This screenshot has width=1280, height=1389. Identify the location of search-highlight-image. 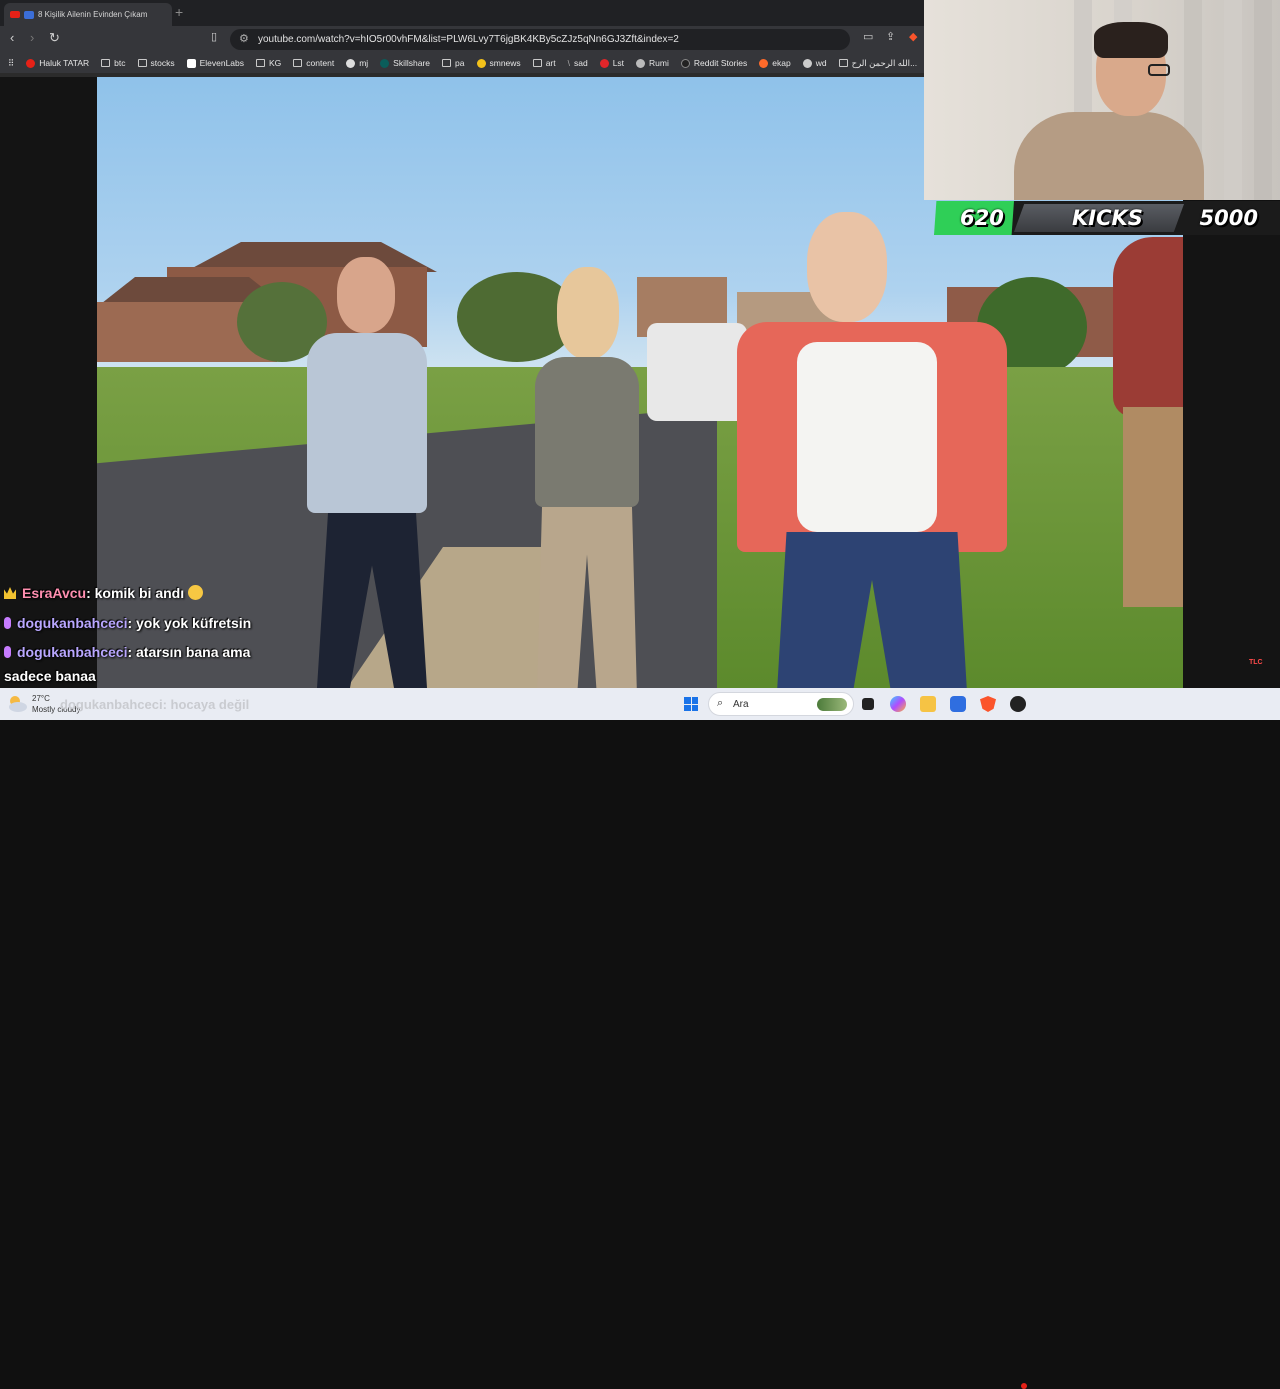
(832, 704).